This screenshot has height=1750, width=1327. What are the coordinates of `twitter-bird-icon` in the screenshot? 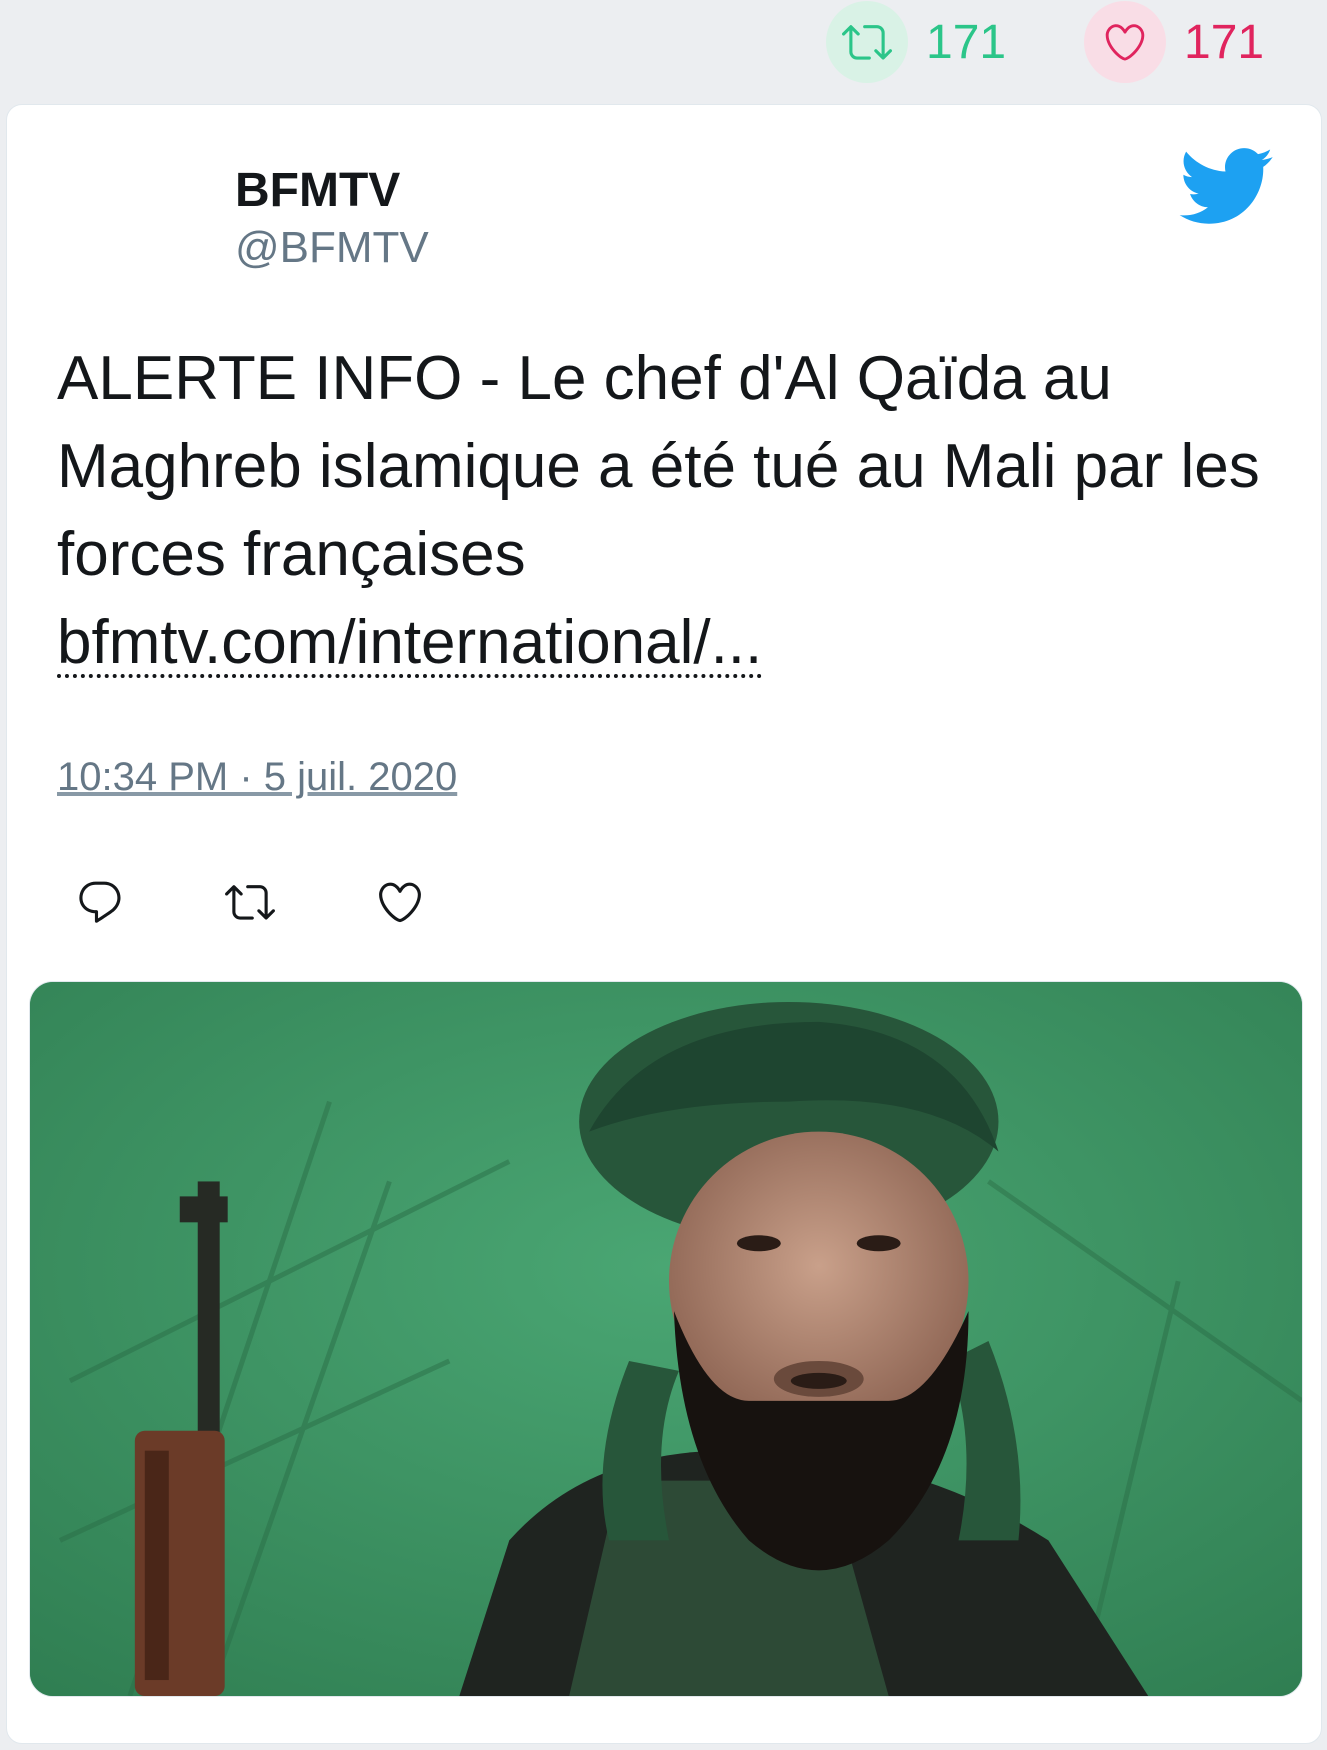 It's located at (1225, 186).